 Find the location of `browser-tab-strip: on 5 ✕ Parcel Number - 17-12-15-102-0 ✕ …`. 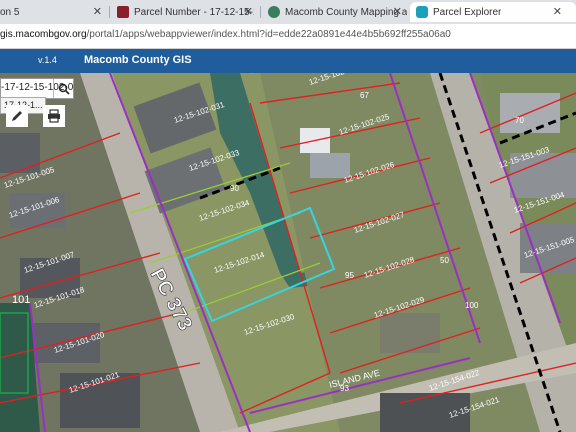

browser-tab-strip: on 5 ✕ Parcel Number - 17-12-15-102-0 ✕ … is located at coordinates (288, 12).